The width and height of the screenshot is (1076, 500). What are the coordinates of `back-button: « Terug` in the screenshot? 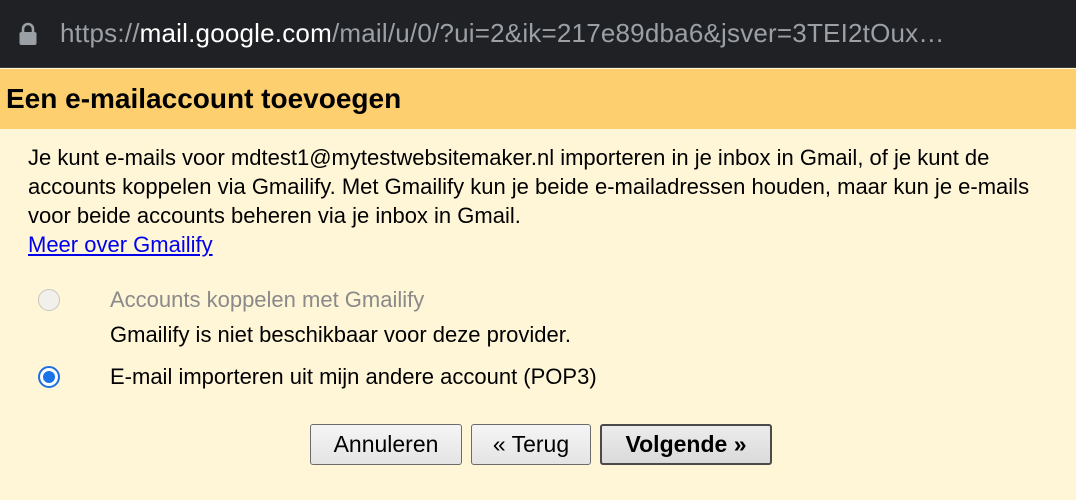 It's located at (531, 444).